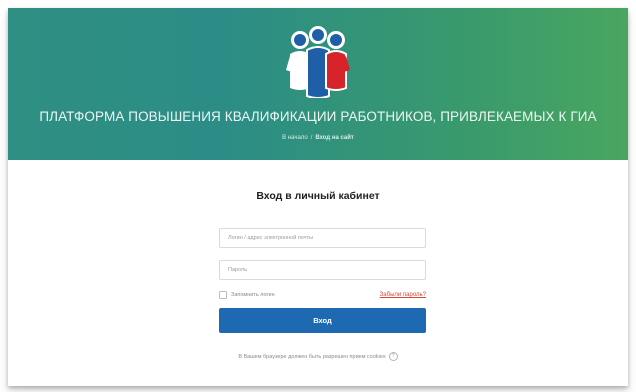 This screenshot has height=392, width=636. I want to click on people-figures-logo-icon, so click(318, 62).